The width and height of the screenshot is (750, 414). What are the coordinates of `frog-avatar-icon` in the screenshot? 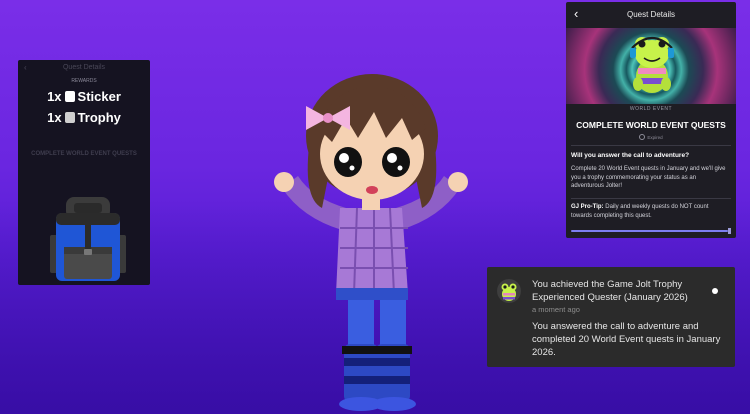 It's located at (509, 292).